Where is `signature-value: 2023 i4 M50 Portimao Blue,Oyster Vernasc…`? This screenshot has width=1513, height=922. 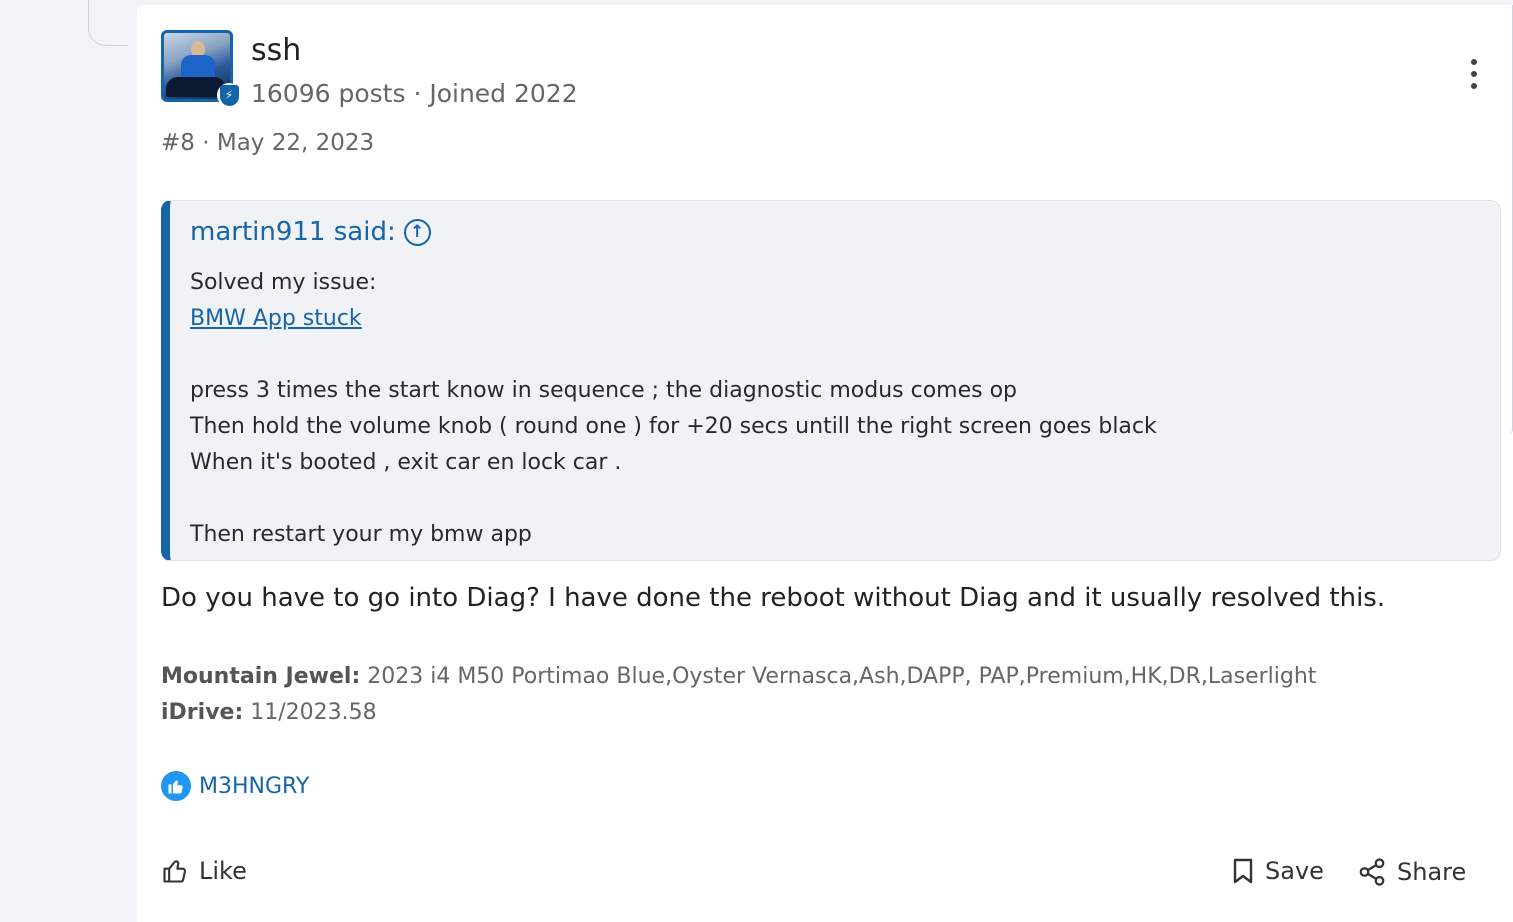 signature-value: 2023 i4 M50 Portimao Blue,Oyster Vernasc… is located at coordinates (838, 676).